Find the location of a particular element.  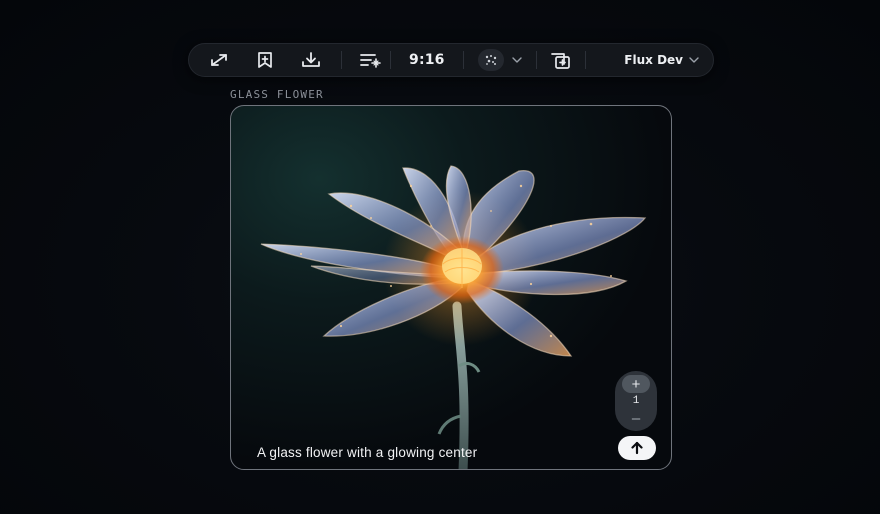

generation-toolbar: 9:16 Flux Dev is located at coordinates (451, 60).